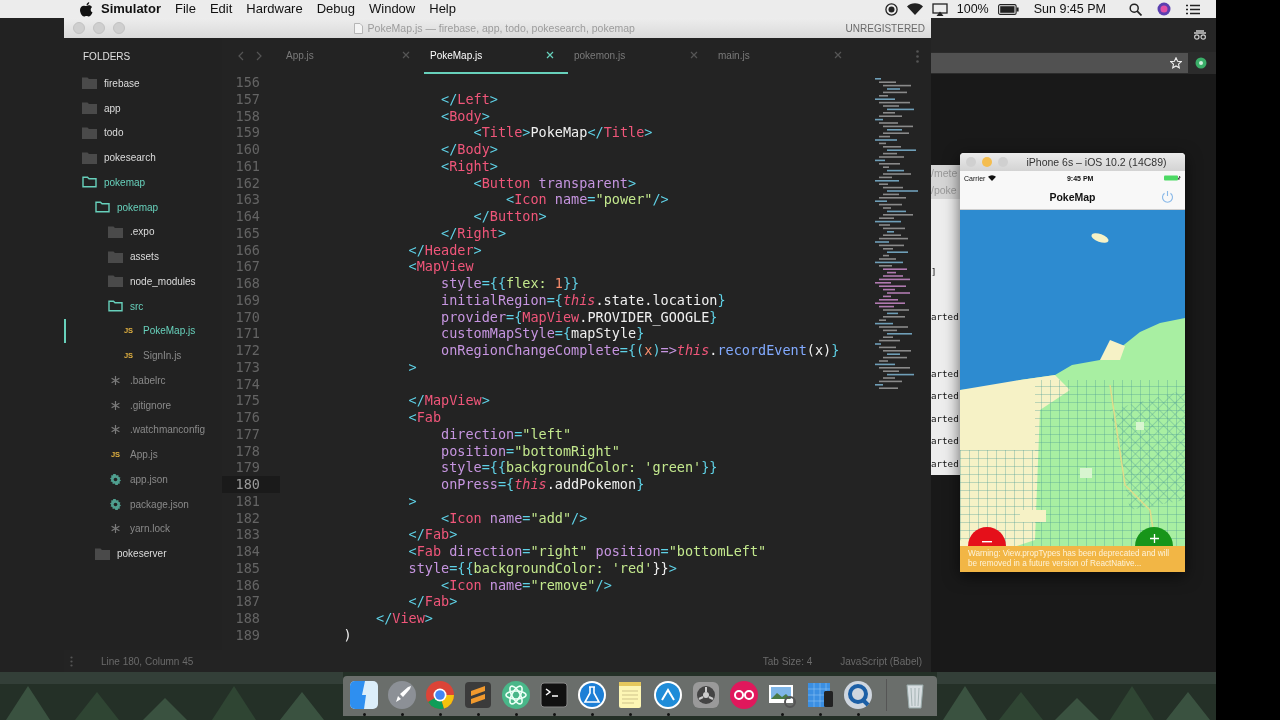 Image resolution: width=1280 pixels, height=720 pixels. What do you see at coordinates (542, 568) in the screenshot?
I see `code-line: style={{backgroundColor: 'red'}}>` at bounding box center [542, 568].